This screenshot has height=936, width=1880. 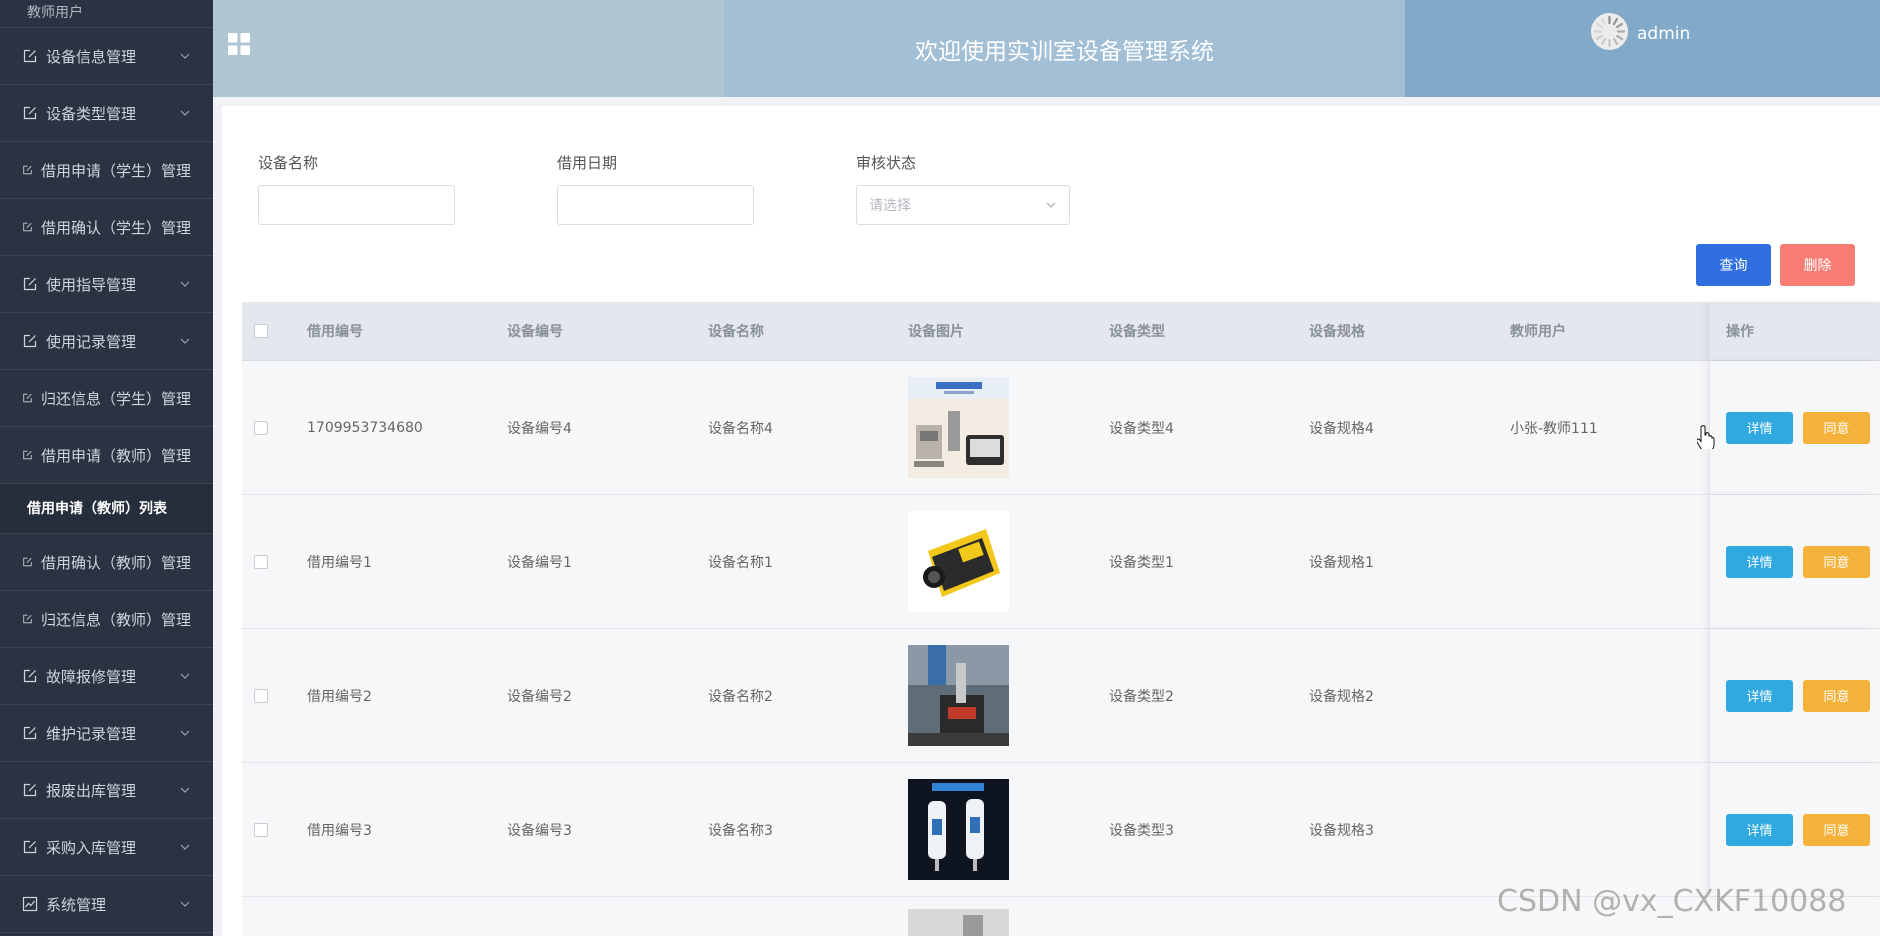 I want to click on avatar, so click(x=1609, y=31).